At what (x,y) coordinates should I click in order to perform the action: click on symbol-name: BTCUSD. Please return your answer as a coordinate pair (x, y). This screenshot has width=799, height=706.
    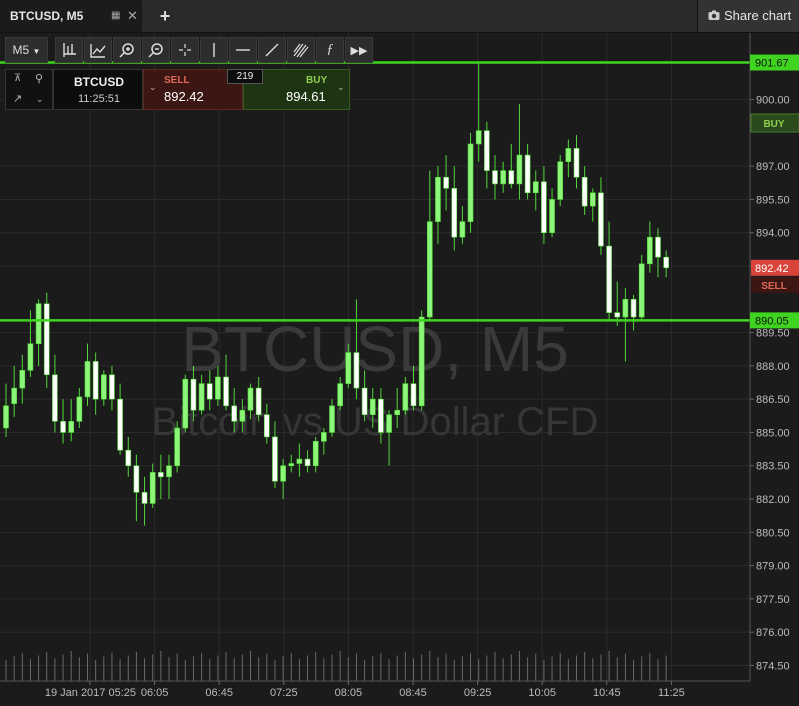
    Looking at the image, I should click on (99, 82).